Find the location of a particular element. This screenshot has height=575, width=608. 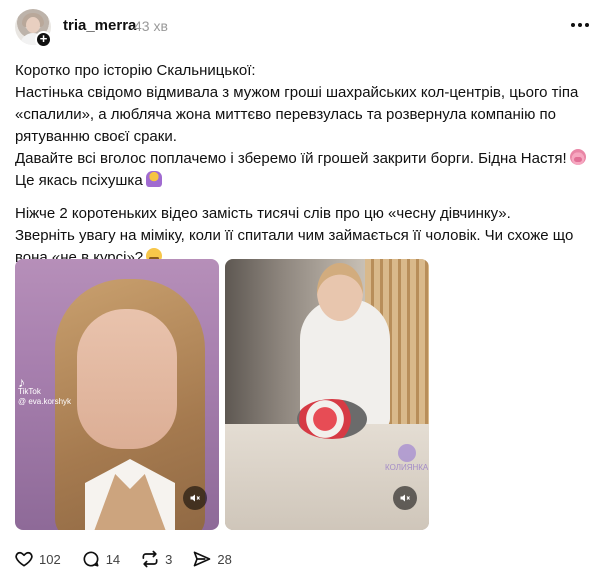

shrug-emoji-icon is located at coordinates (153, 179).